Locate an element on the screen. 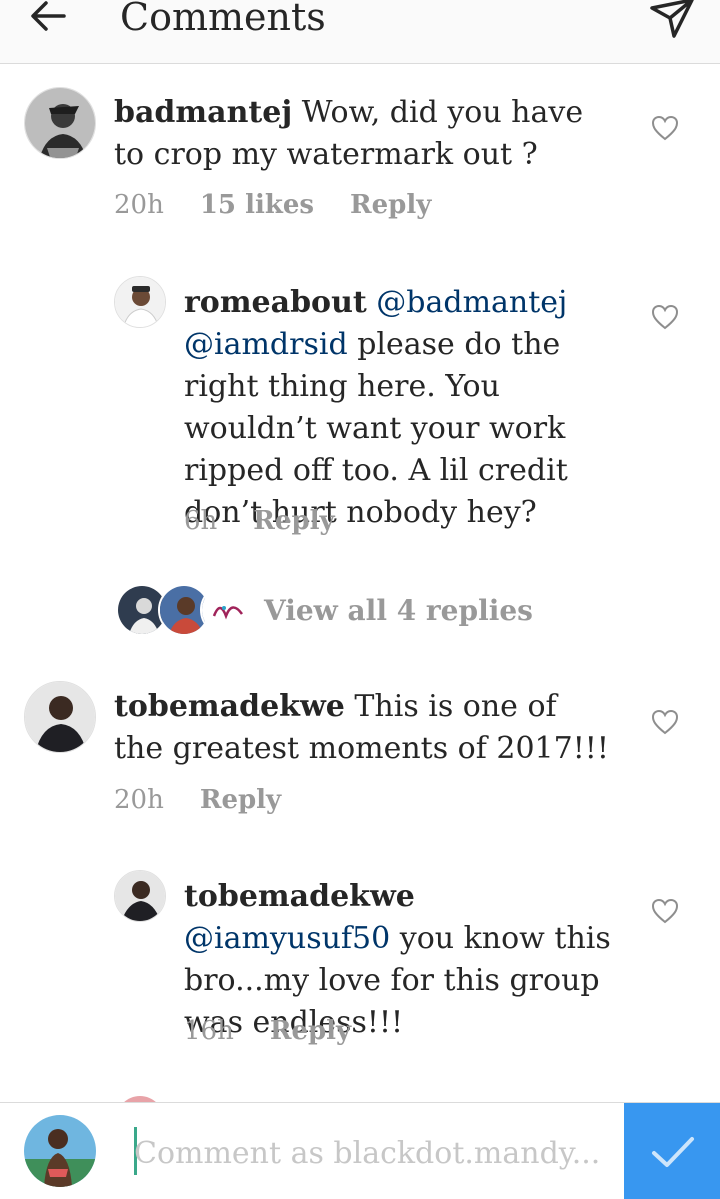  paper-plane-icon is located at coordinates (672, 19).